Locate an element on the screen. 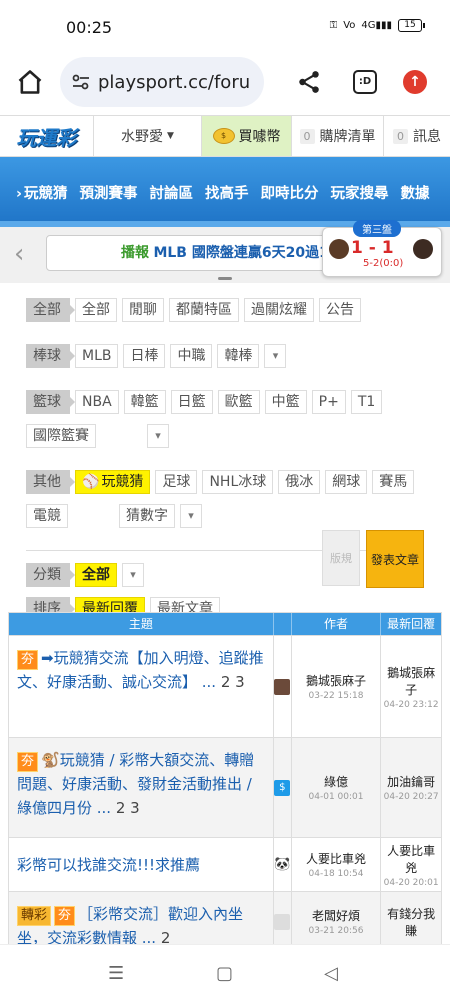 This screenshot has height=1000, width=450. filter-tag: 歐籃 is located at coordinates (238, 402).